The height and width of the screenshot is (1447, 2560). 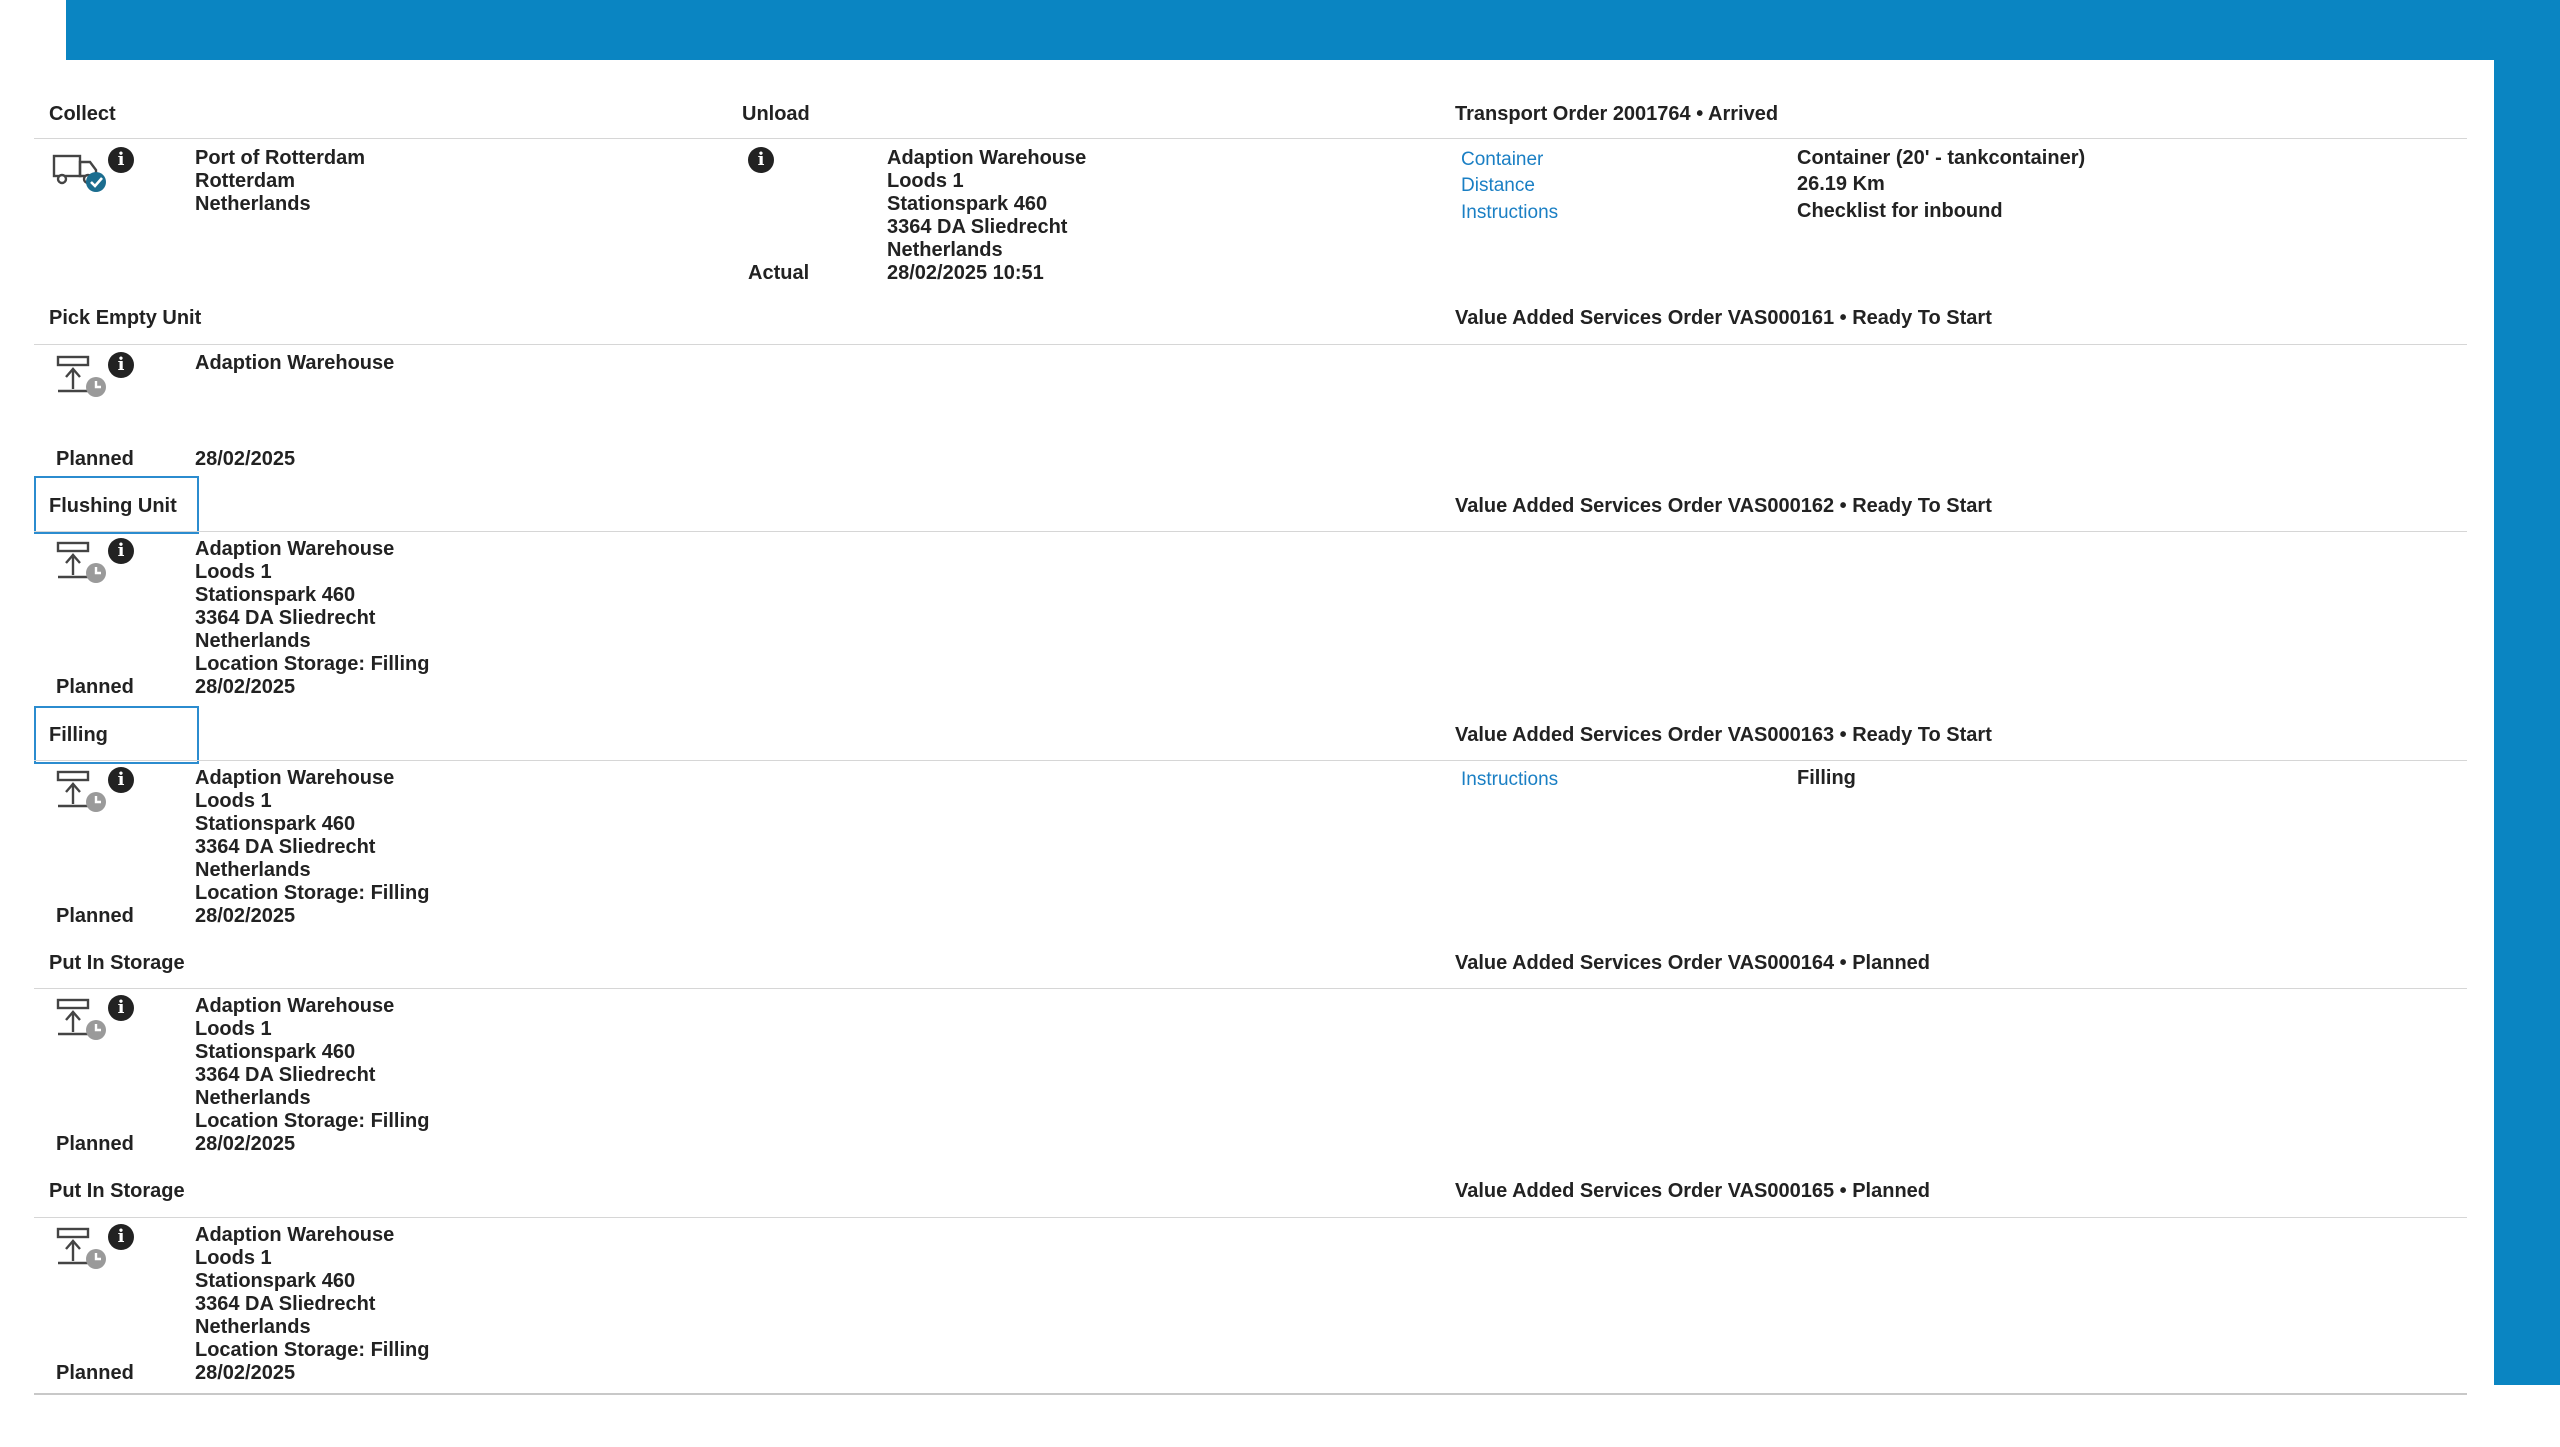 What do you see at coordinates (1900, 211) in the screenshot?
I see `instructions-value: Checklist for inbound` at bounding box center [1900, 211].